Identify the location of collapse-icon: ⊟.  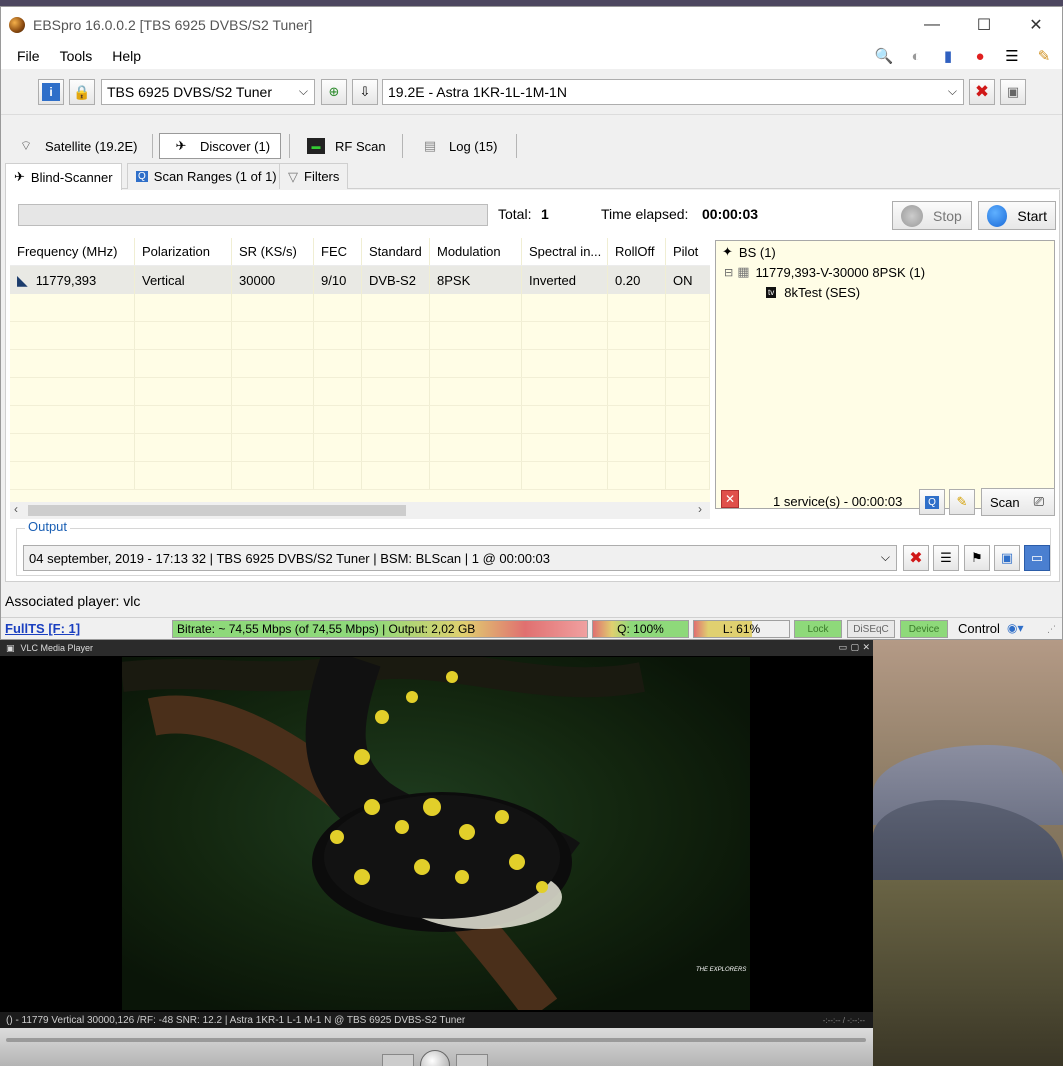
(728, 272).